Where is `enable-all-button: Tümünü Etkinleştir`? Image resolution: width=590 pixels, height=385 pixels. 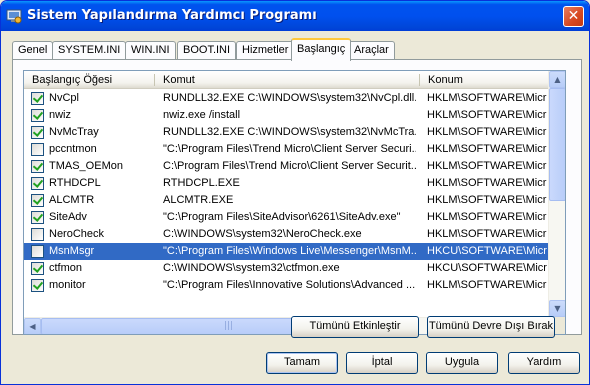 enable-all-button: Tümünü Etkinleştir is located at coordinates (355, 327).